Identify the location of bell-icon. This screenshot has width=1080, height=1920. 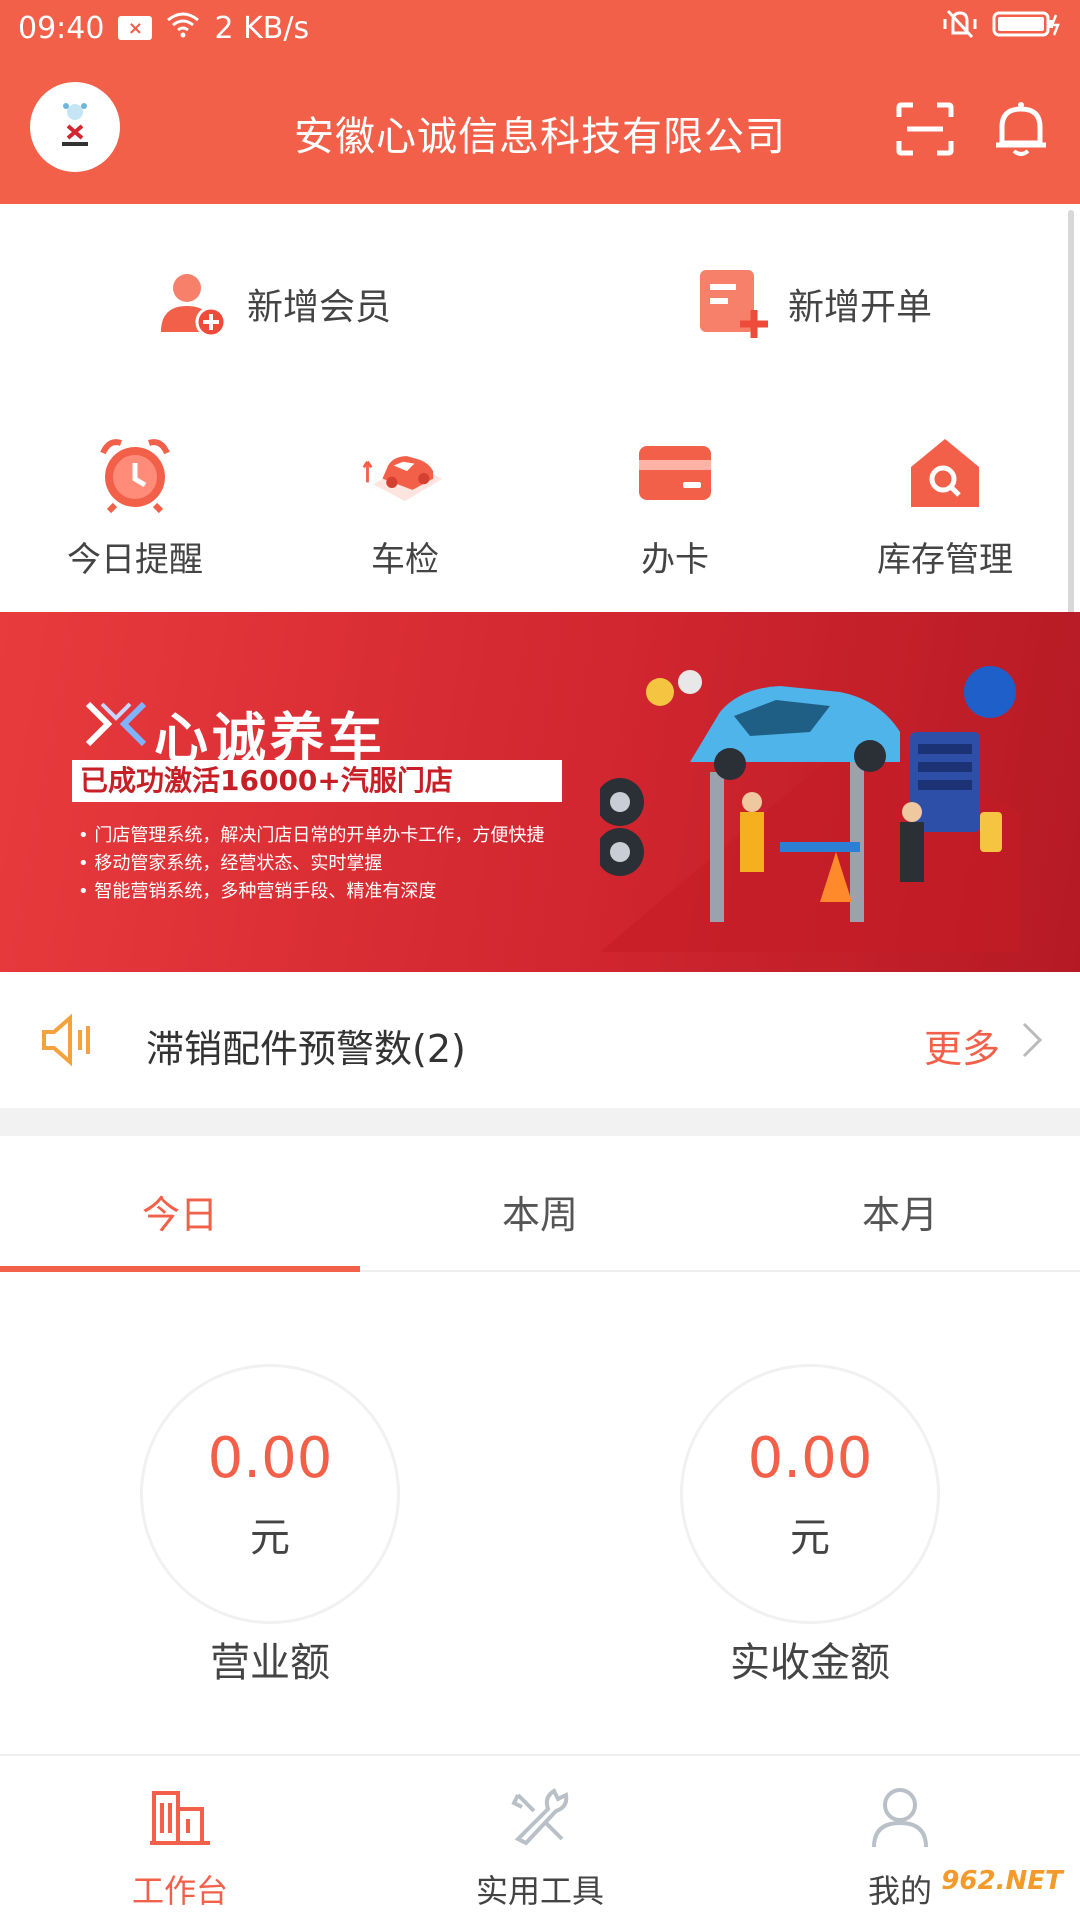
(1021, 129).